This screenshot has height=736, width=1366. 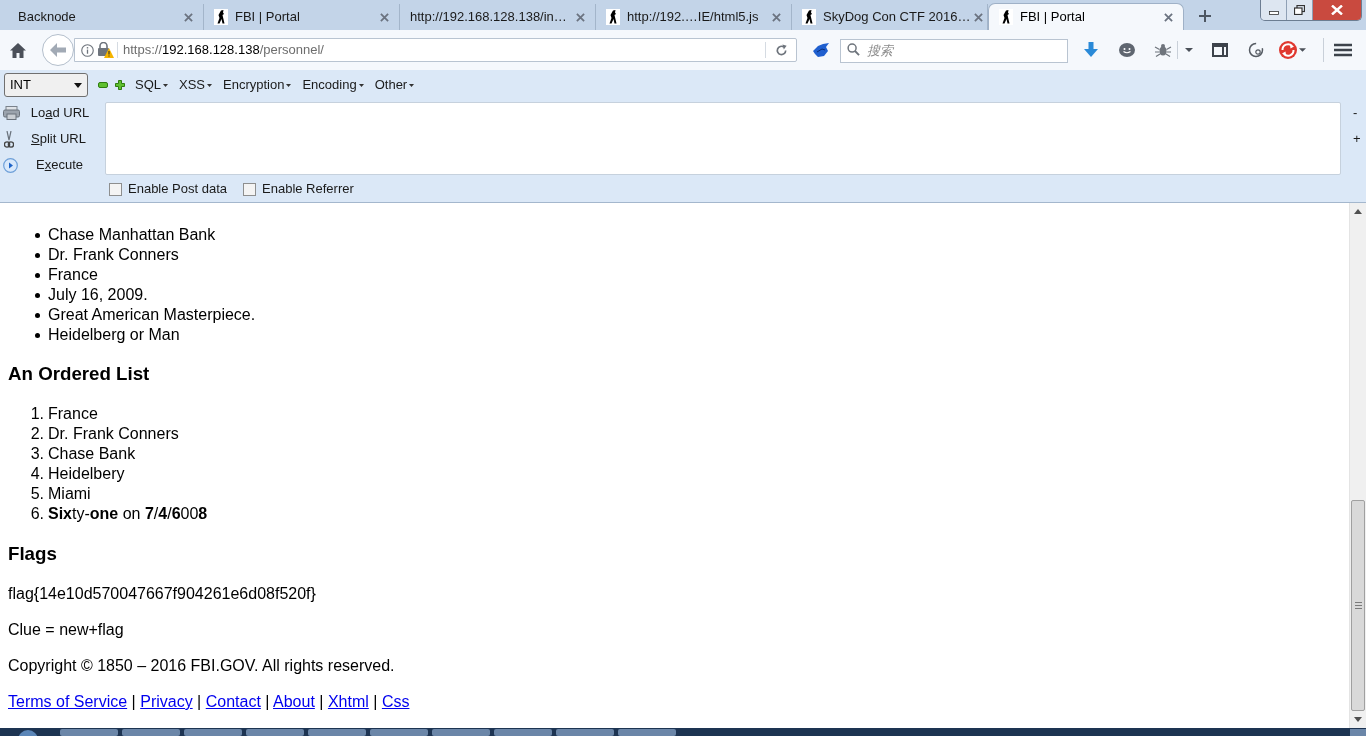 What do you see at coordinates (781, 50) in the screenshot?
I see `reload-icon` at bounding box center [781, 50].